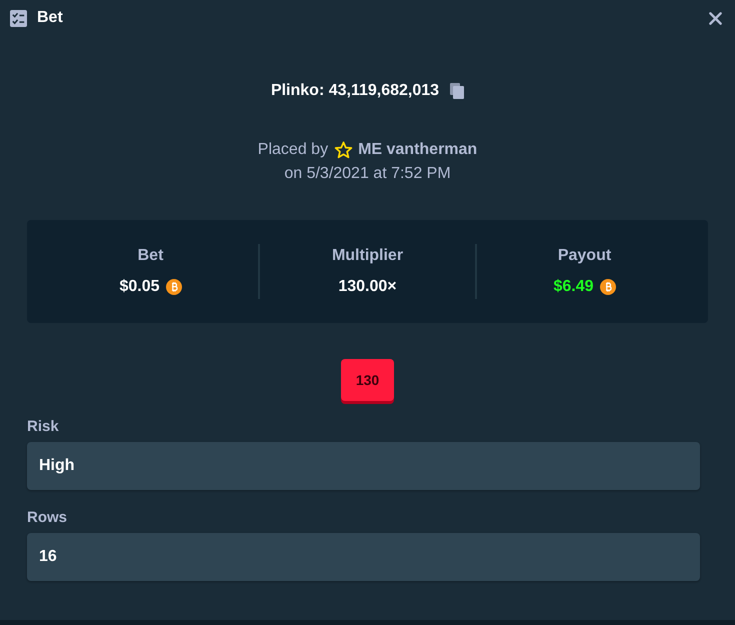 Image resolution: width=735 pixels, height=625 pixels. I want to click on placed-by-label: Placed by, so click(293, 150).